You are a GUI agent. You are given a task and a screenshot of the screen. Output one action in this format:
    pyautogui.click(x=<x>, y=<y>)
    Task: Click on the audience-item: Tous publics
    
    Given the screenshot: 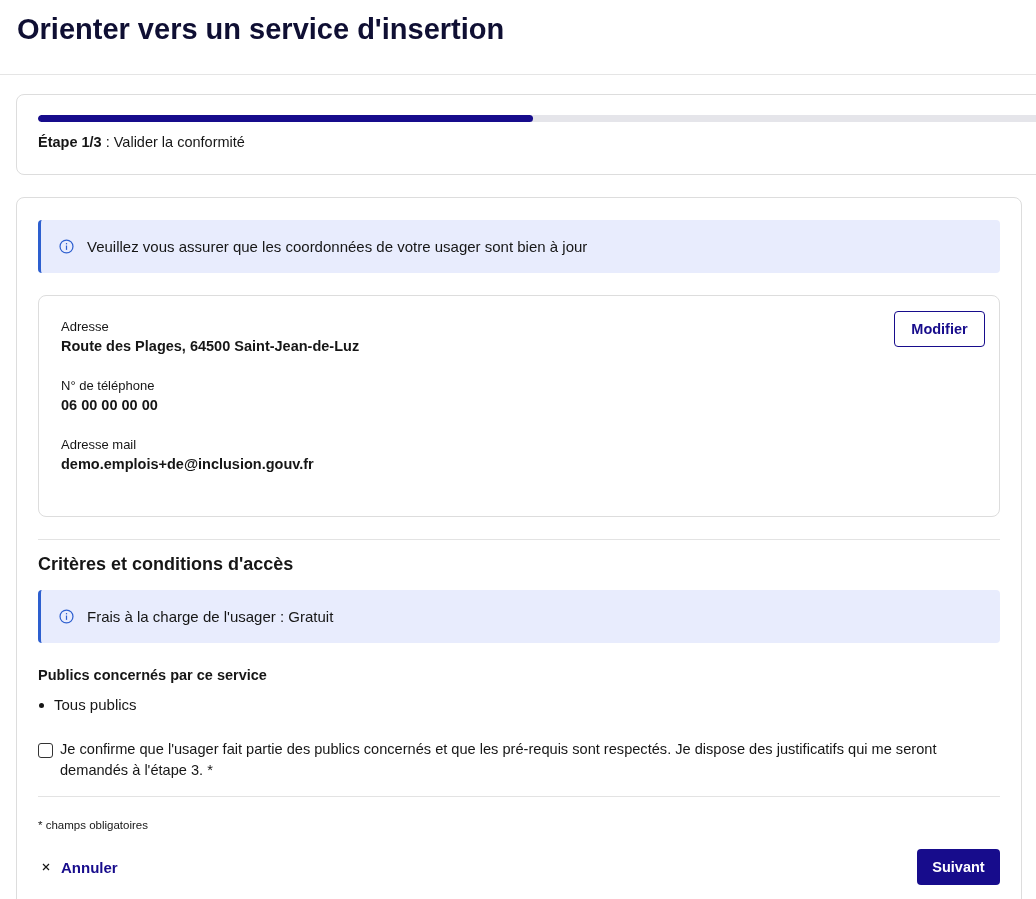 What is the action you would take?
    pyautogui.click(x=95, y=705)
    